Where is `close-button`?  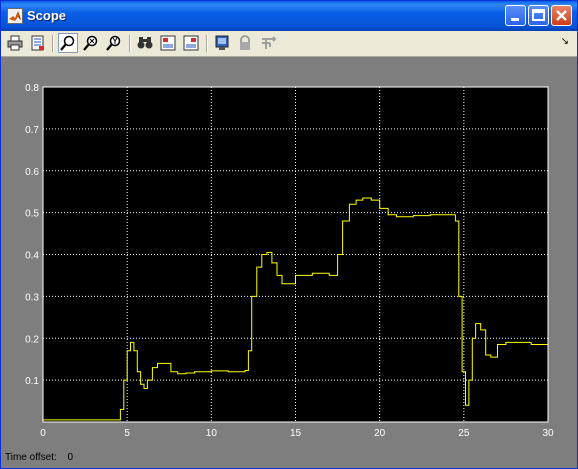 close-button is located at coordinates (561, 15).